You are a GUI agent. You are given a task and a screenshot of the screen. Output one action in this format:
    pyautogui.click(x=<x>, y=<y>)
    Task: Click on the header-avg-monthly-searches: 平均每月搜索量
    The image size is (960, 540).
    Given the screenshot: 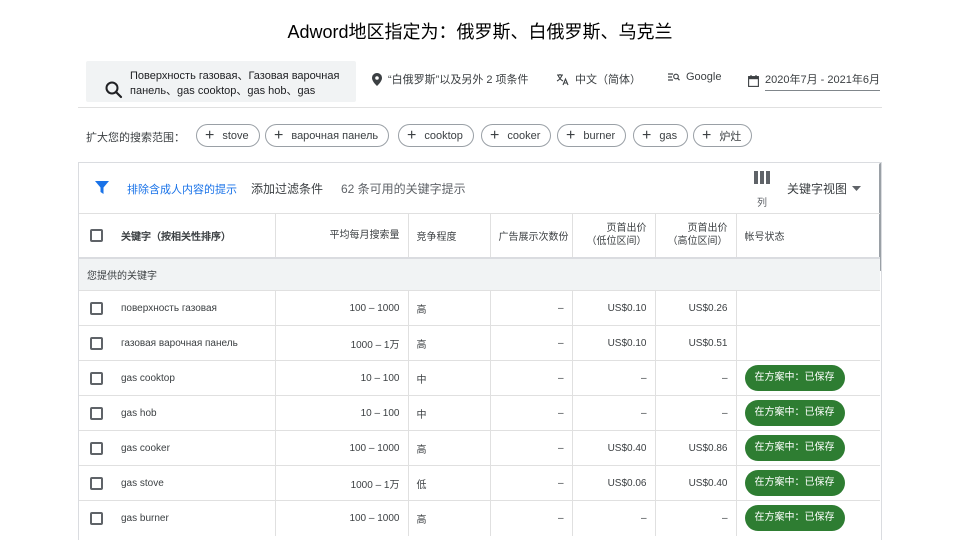 What is the action you would take?
    pyautogui.click(x=341, y=235)
    